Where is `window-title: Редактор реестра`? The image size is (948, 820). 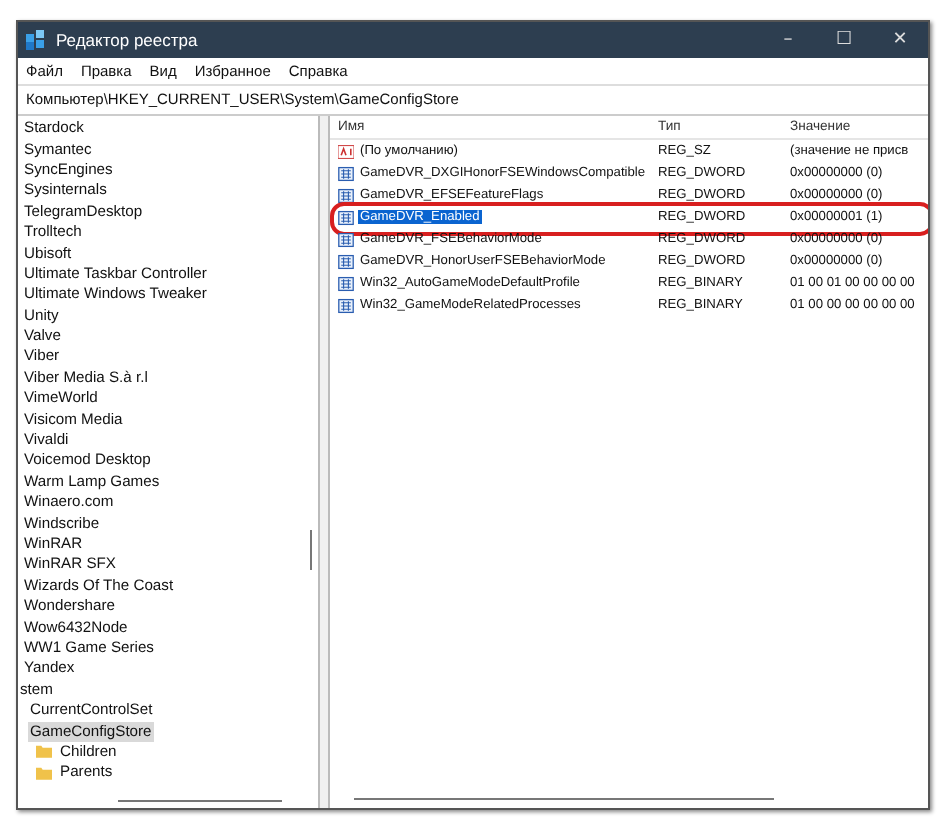 window-title: Редактор реестра is located at coordinates (127, 40).